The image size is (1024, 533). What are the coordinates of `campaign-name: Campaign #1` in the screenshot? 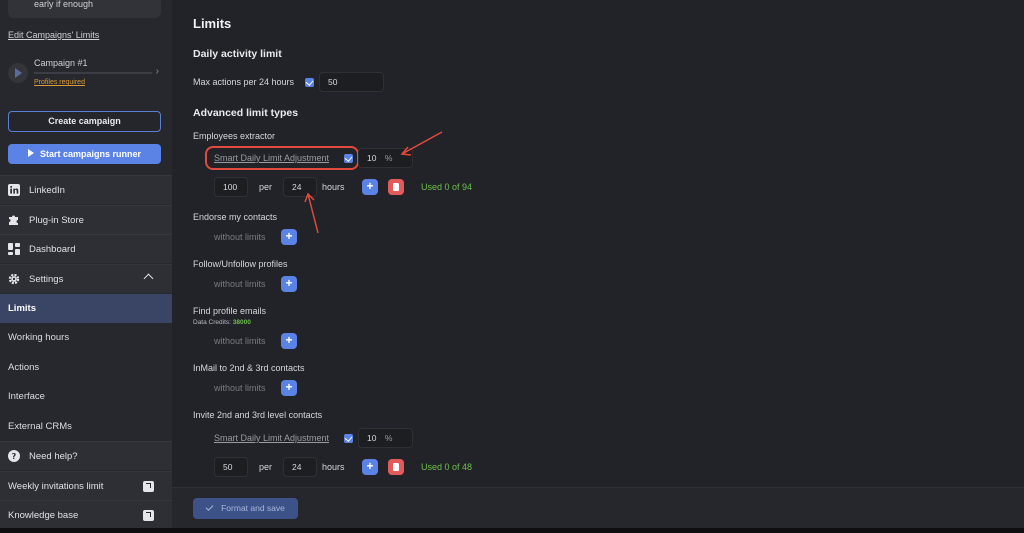 It's located at (61, 63).